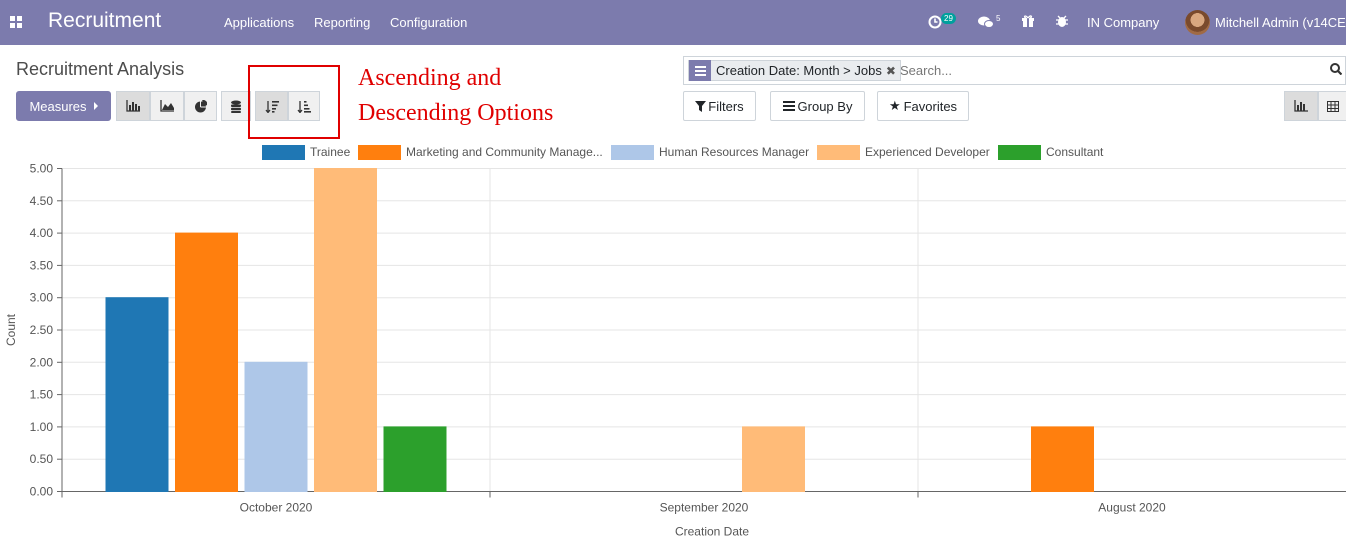 The image size is (1346, 544). Describe the element at coordinates (294, 102) in the screenshot. I see `annotation-highlight-box` at that location.